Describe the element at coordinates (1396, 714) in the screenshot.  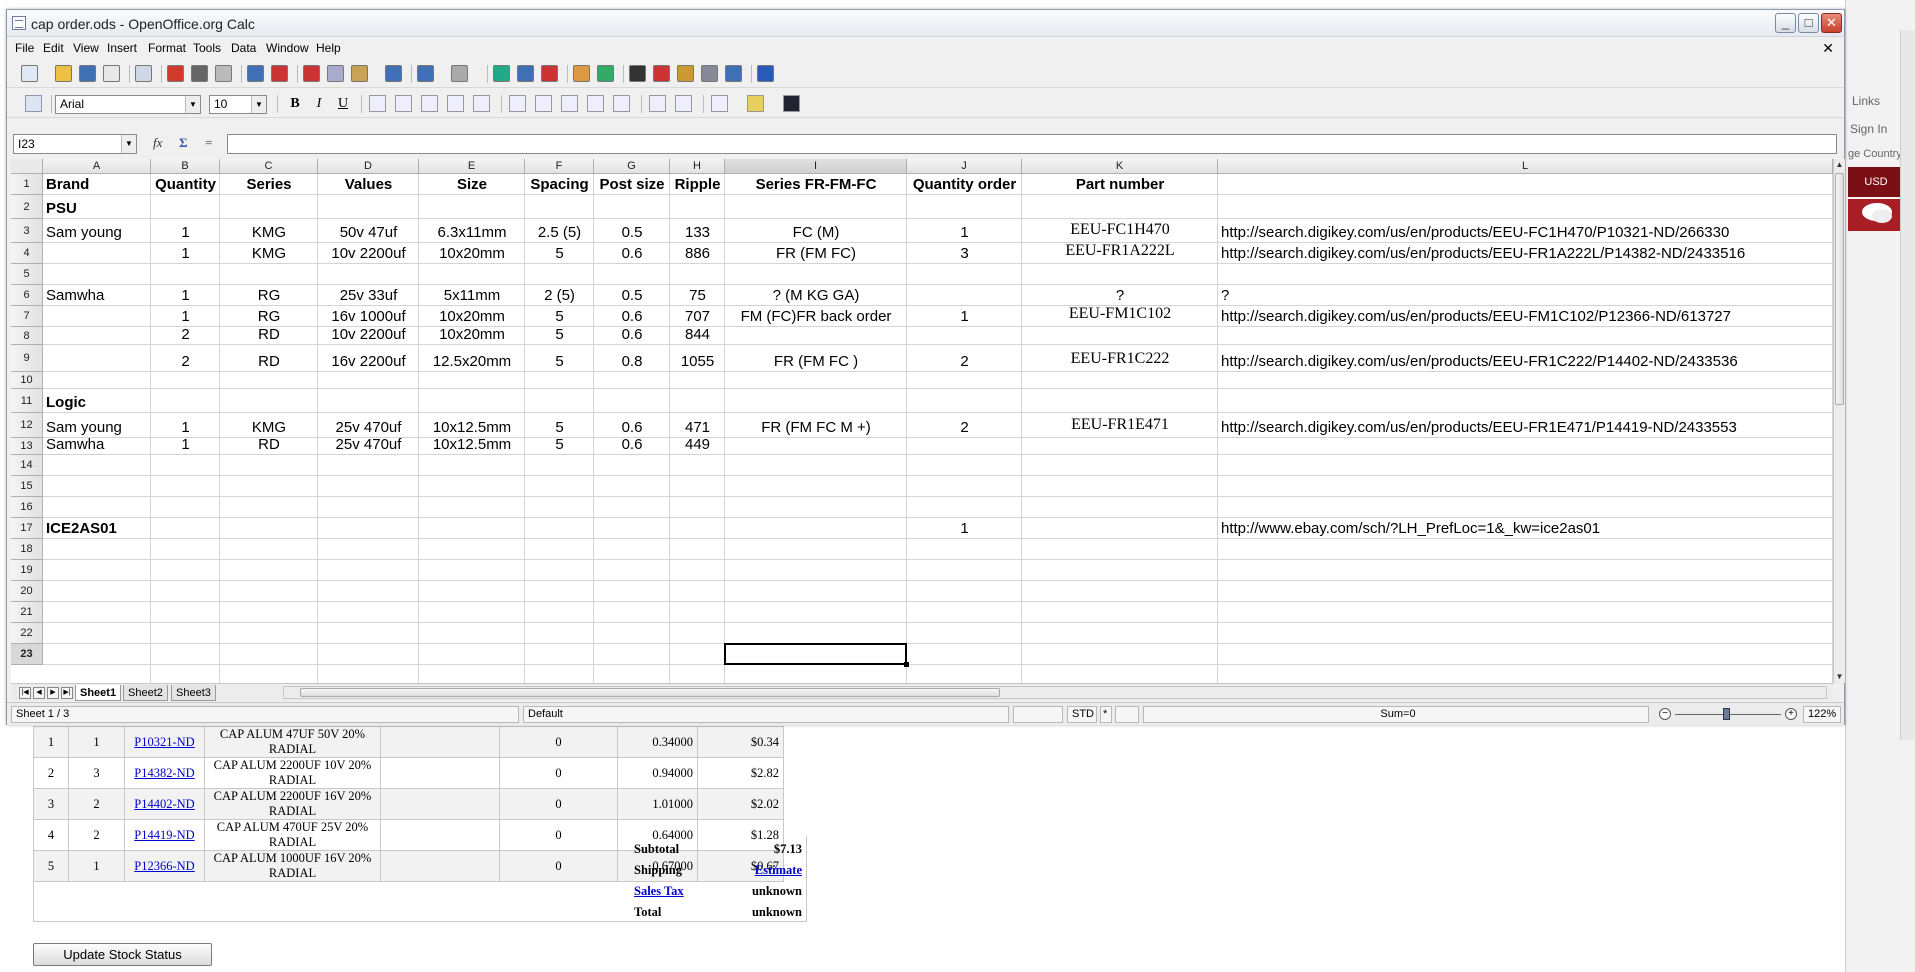
I see `sum-display: Sum=0` at that location.